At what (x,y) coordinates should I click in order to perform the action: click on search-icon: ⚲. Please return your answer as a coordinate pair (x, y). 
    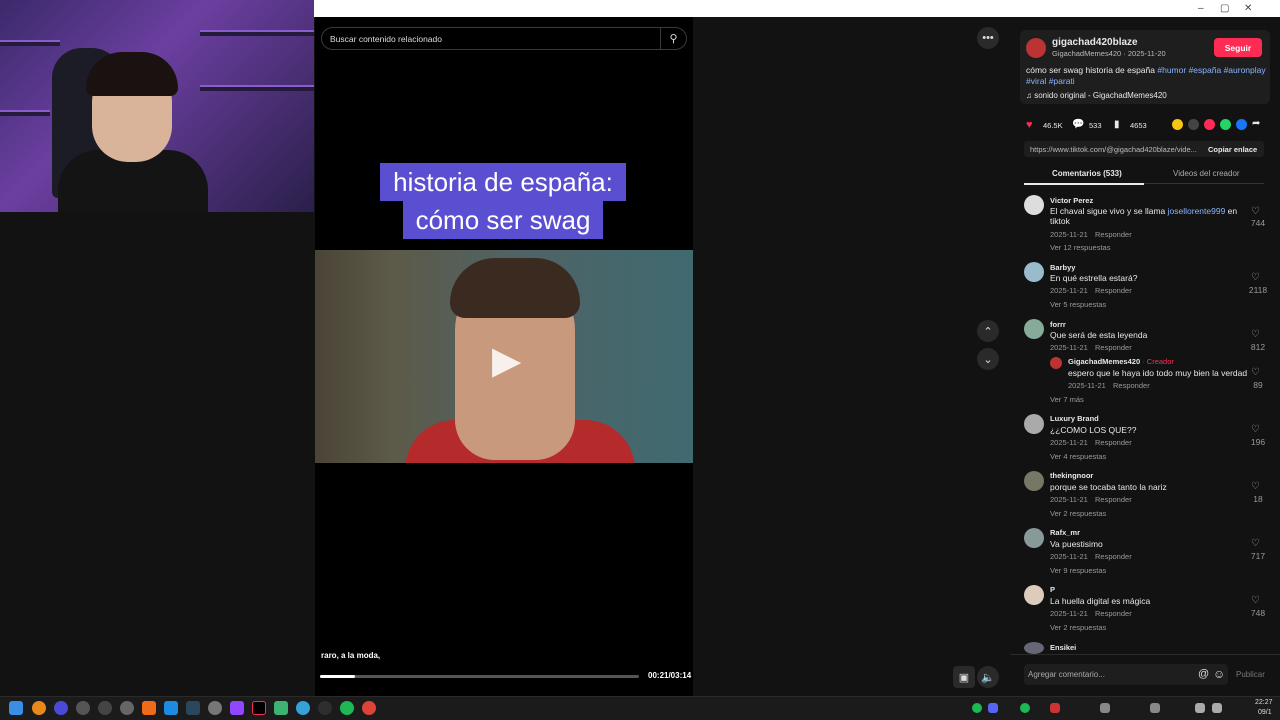
    Looking at the image, I should click on (673, 38).